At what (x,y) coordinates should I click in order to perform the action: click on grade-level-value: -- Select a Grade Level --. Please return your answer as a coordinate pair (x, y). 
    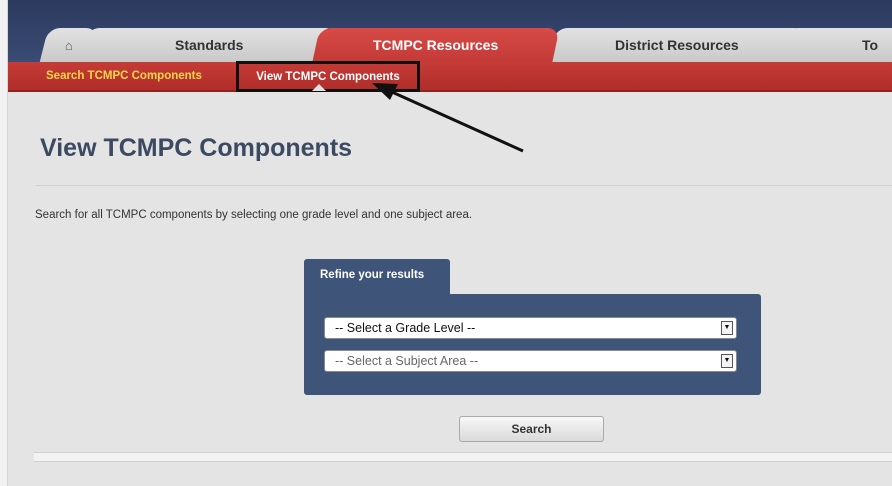
    Looking at the image, I should click on (405, 328).